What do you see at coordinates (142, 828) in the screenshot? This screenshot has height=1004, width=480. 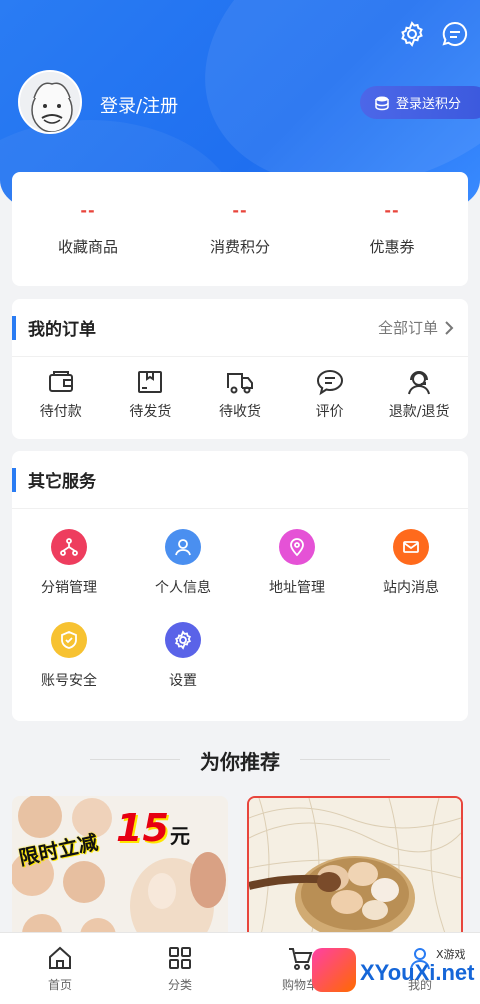 I see `promo-amount: 15` at bounding box center [142, 828].